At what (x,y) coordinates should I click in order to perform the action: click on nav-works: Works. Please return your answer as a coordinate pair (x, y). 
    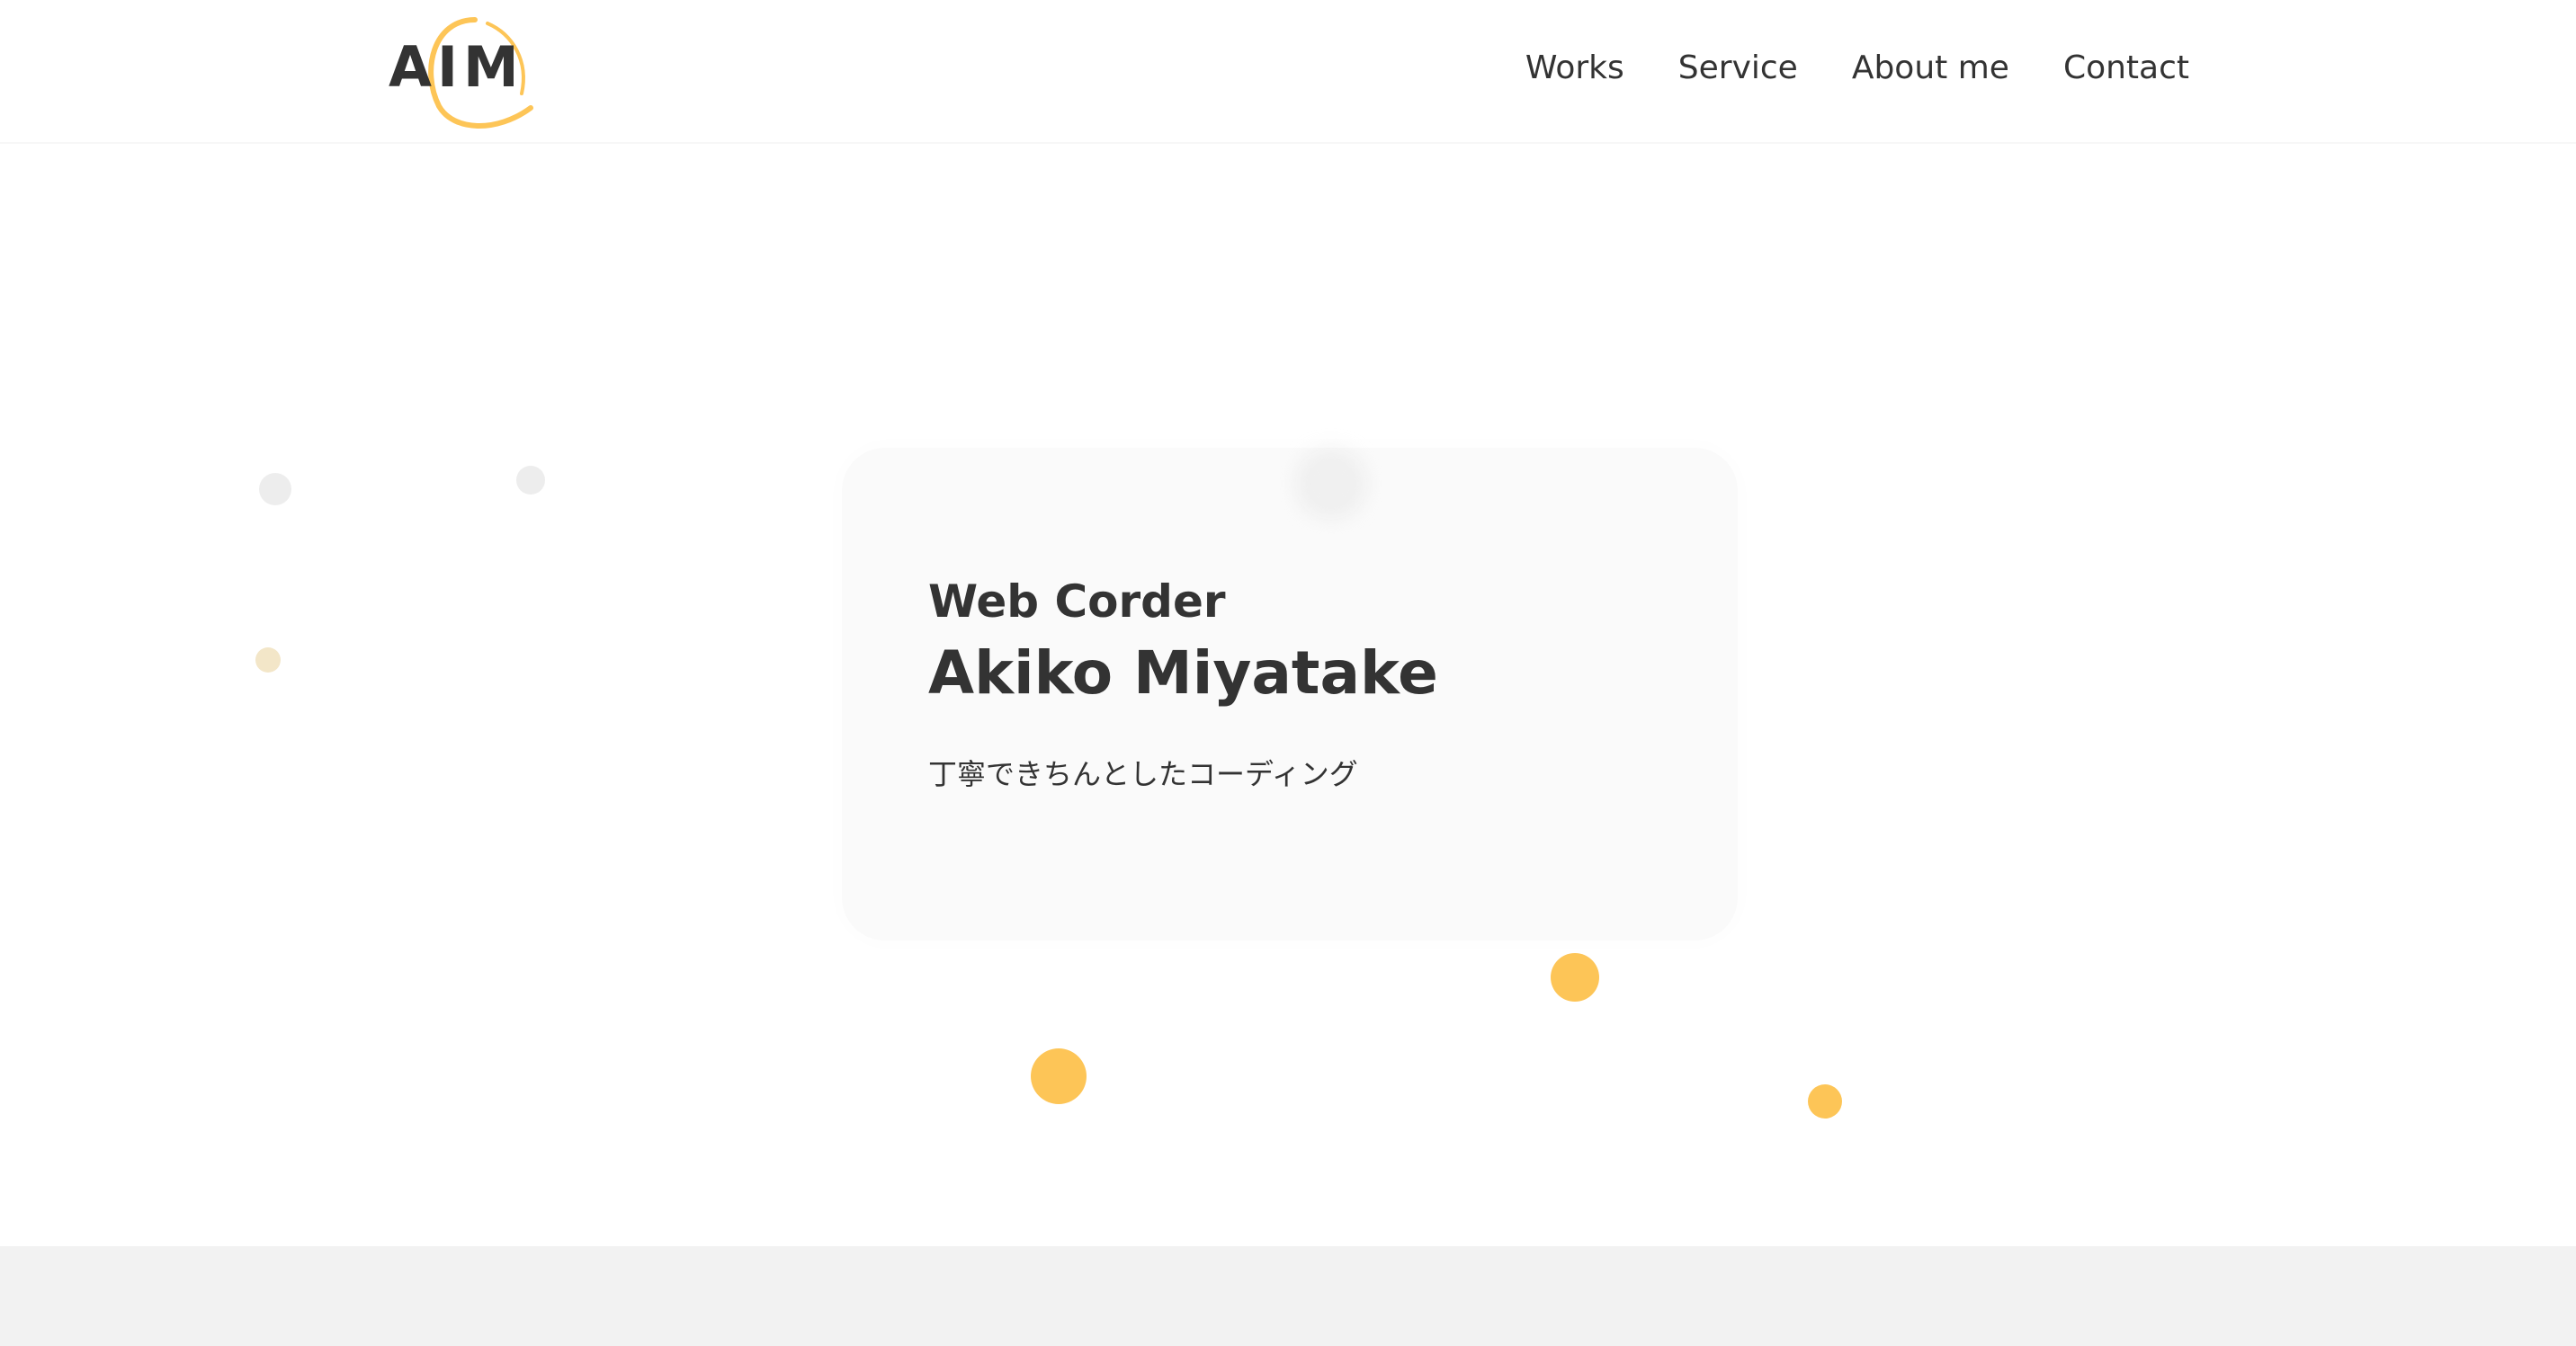
    Looking at the image, I should click on (1574, 68).